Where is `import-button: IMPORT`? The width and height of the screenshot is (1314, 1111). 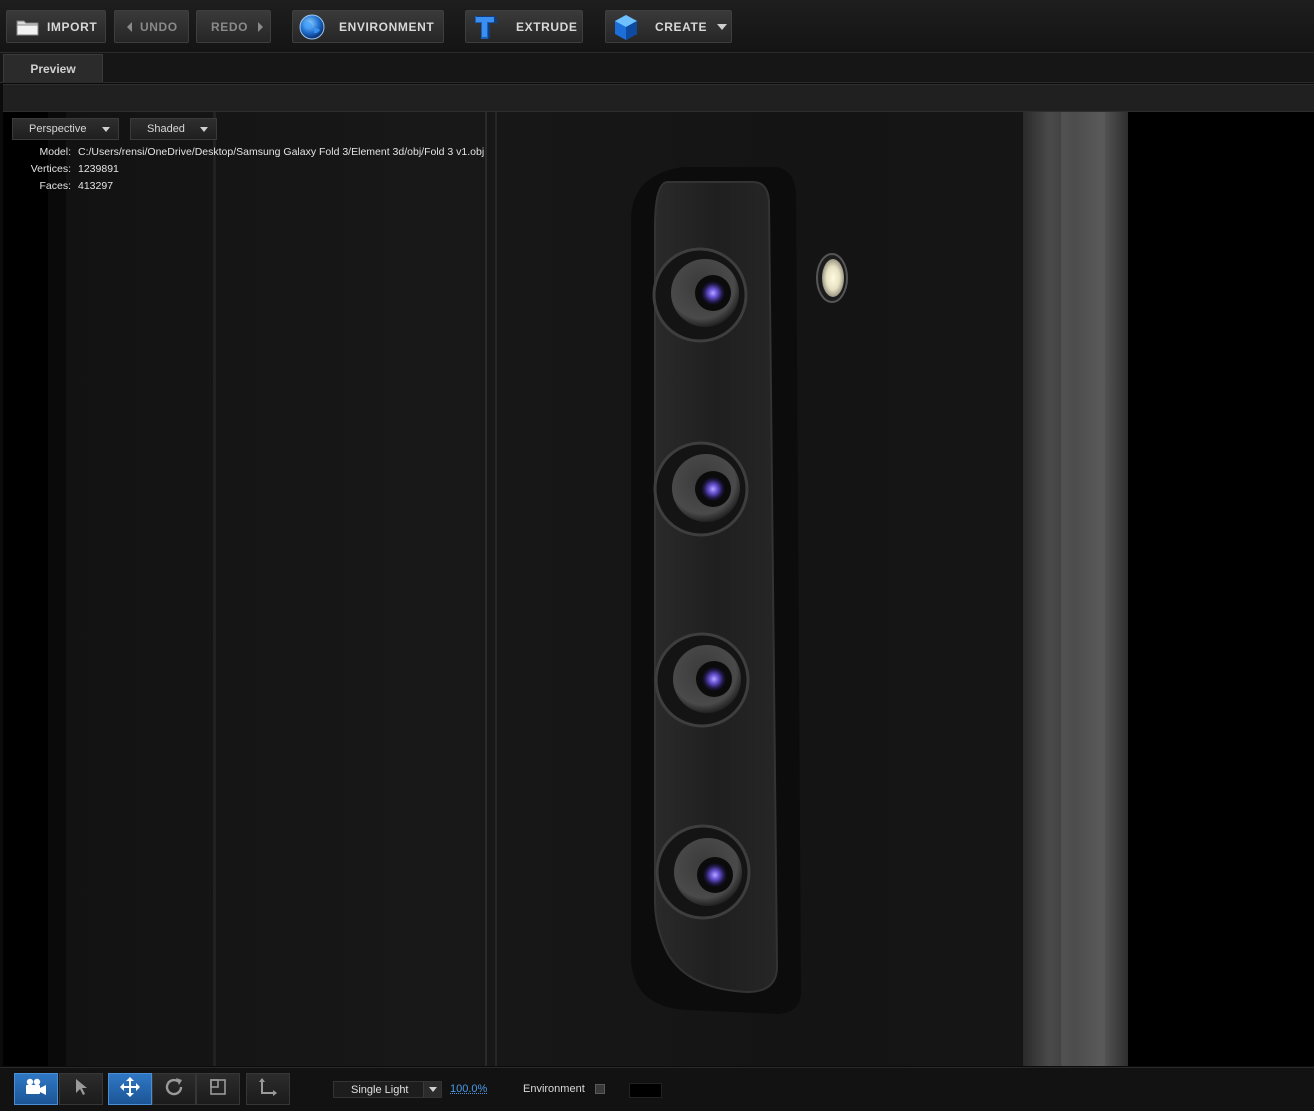
import-button: IMPORT is located at coordinates (56, 26).